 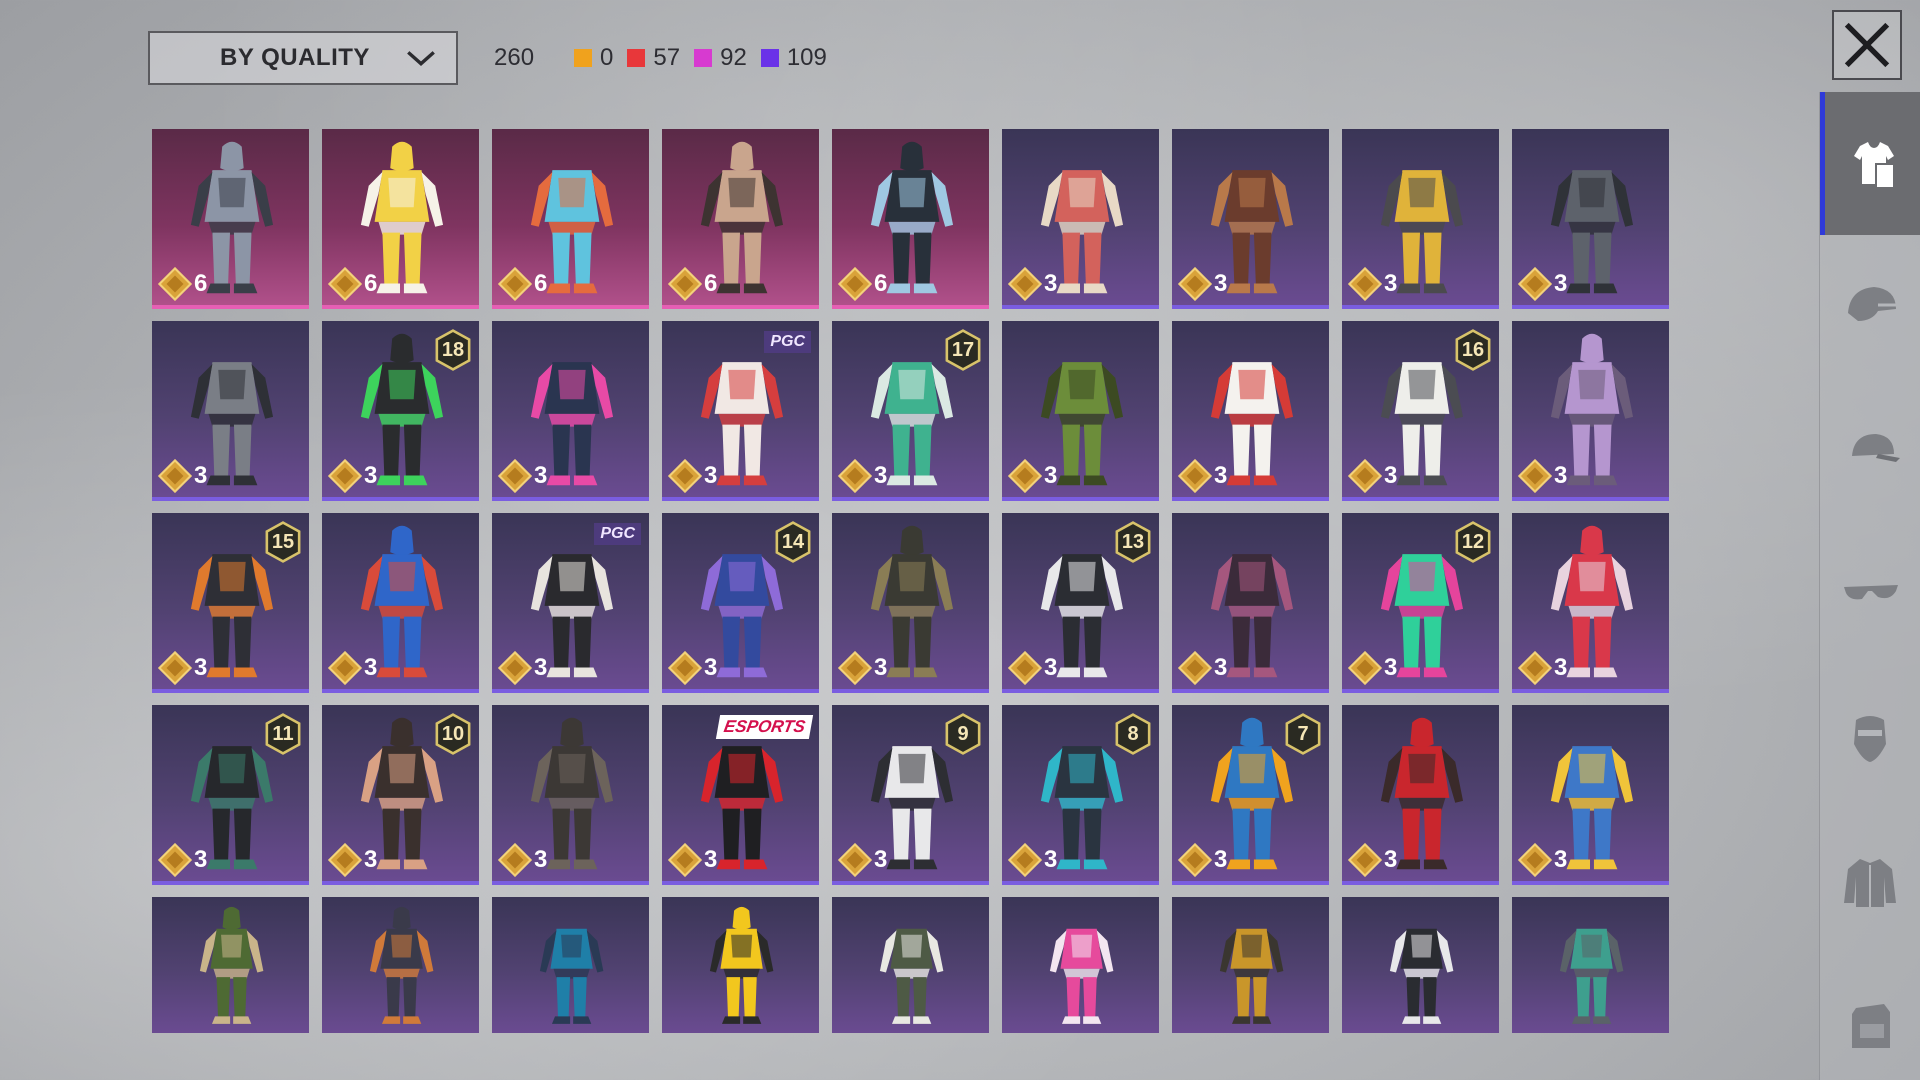 What do you see at coordinates (1250, 795) in the screenshot?
I see `outfit-card: 37` at bounding box center [1250, 795].